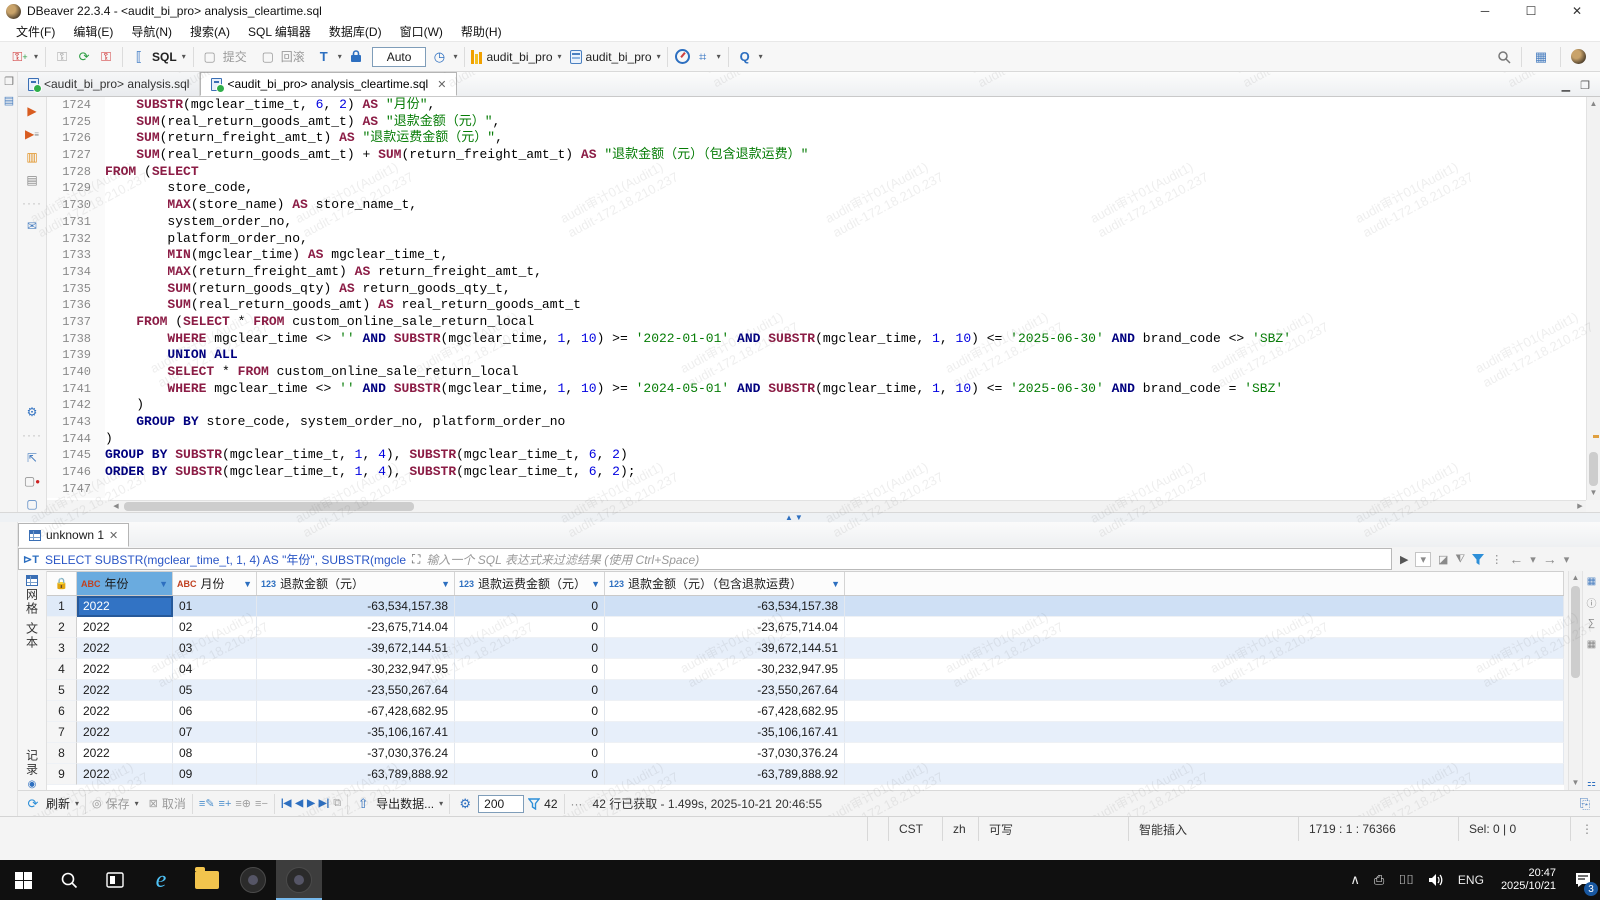 Image resolution: width=1600 pixels, height=900 pixels. Describe the element at coordinates (534, 803) in the screenshot. I see `fetch-all-icon` at that location.